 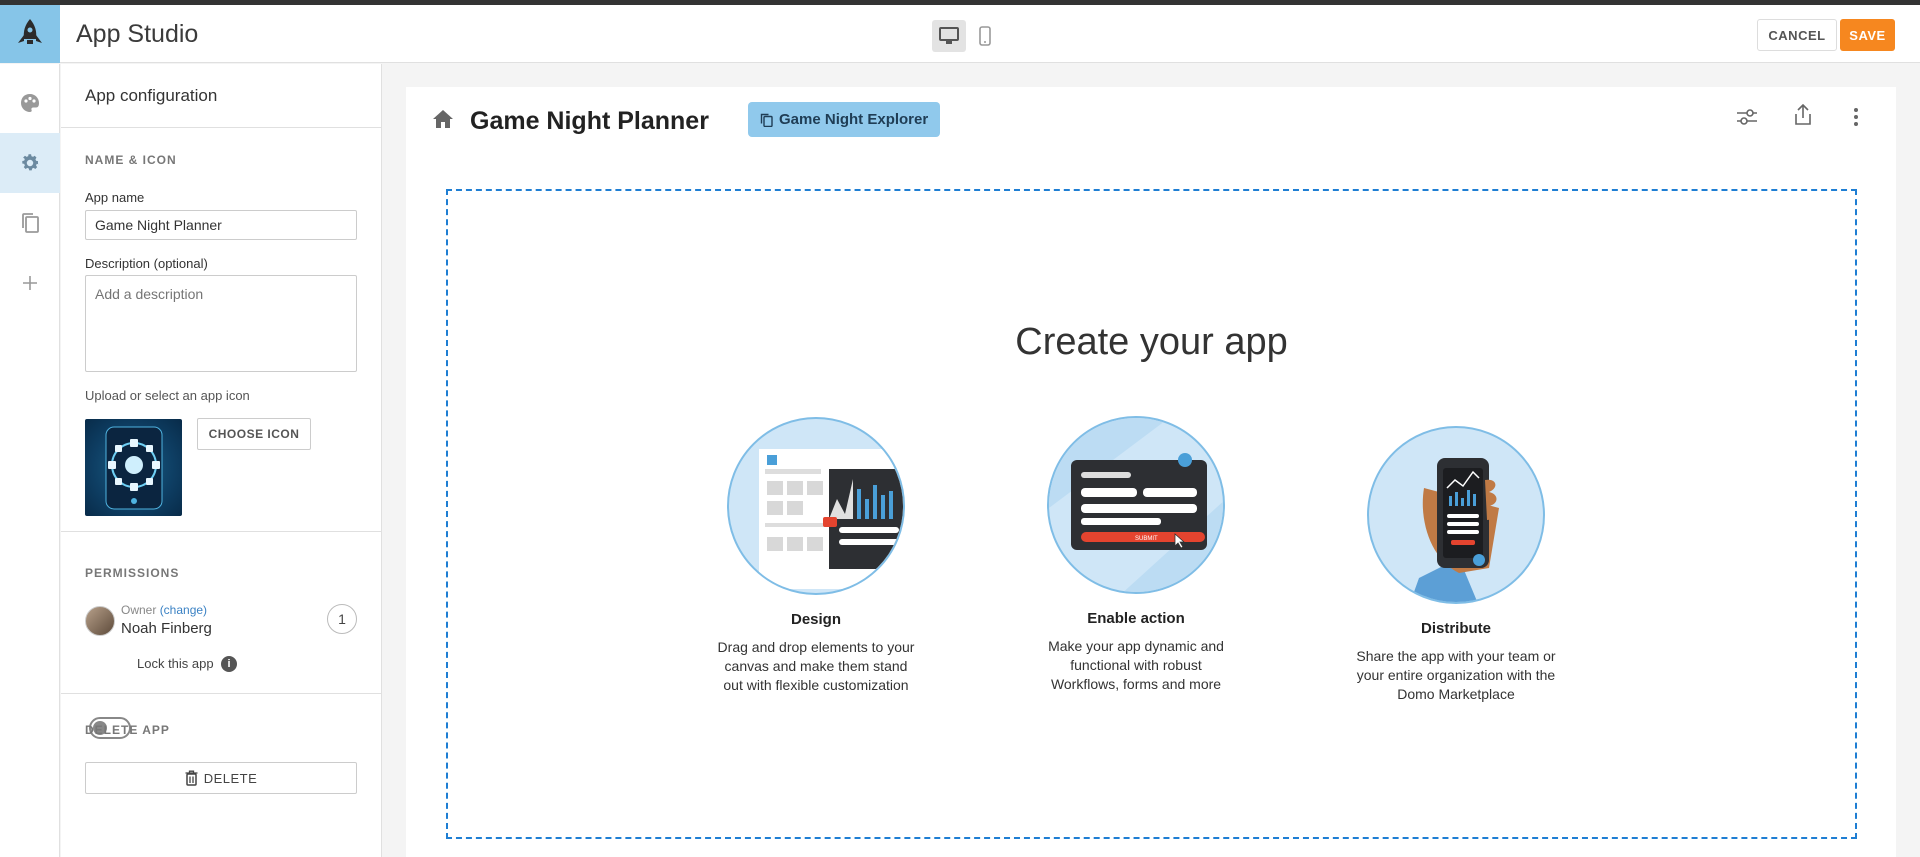 What do you see at coordinates (816, 506) in the screenshot?
I see `design-illustration` at bounding box center [816, 506].